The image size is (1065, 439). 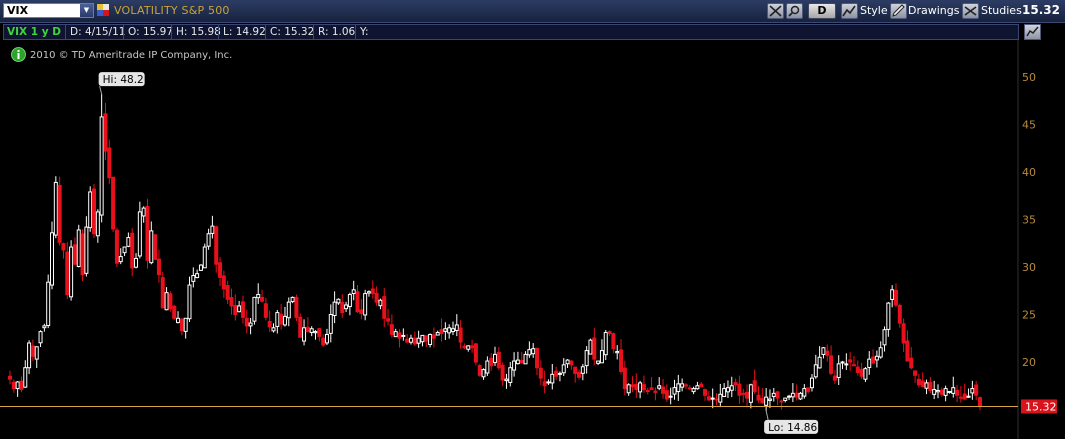 I want to click on aggregation-period-button: D, so click(x=822, y=11).